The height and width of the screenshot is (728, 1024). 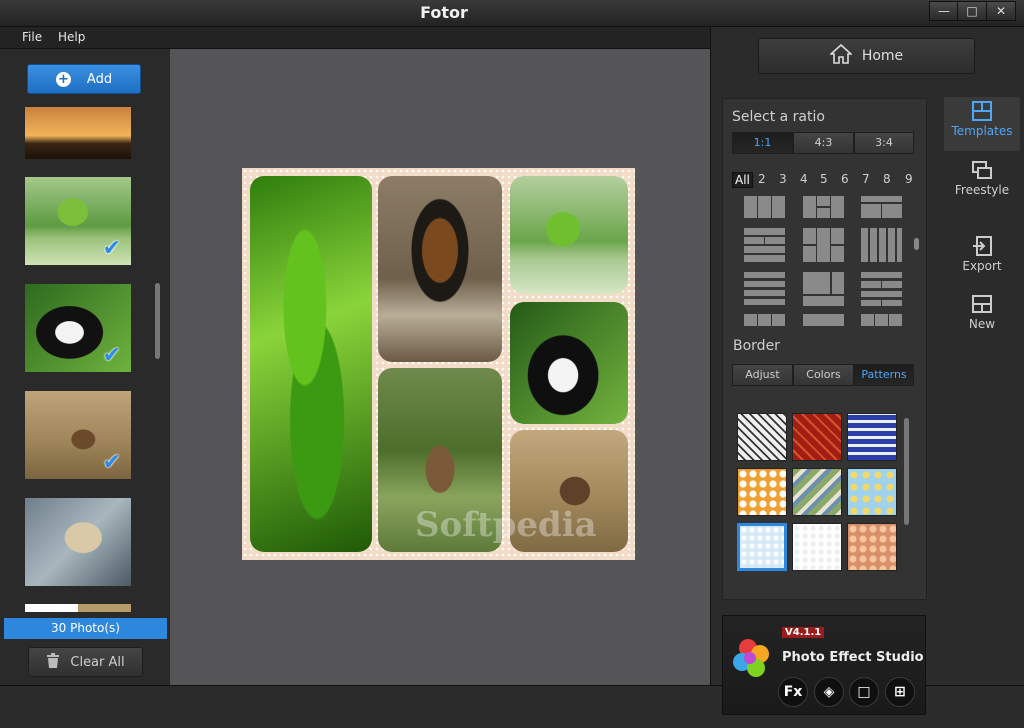 What do you see at coordinates (982, 170) in the screenshot?
I see `freestyle-icon` at bounding box center [982, 170].